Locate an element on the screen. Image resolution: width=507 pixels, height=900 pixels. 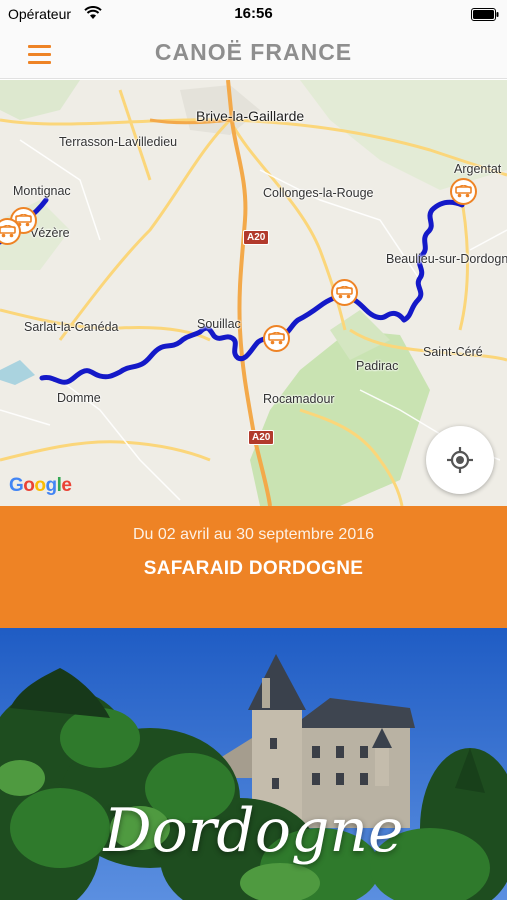
map-label-collonges: Collonges-la-Rouge is located at coordinates (318, 193).